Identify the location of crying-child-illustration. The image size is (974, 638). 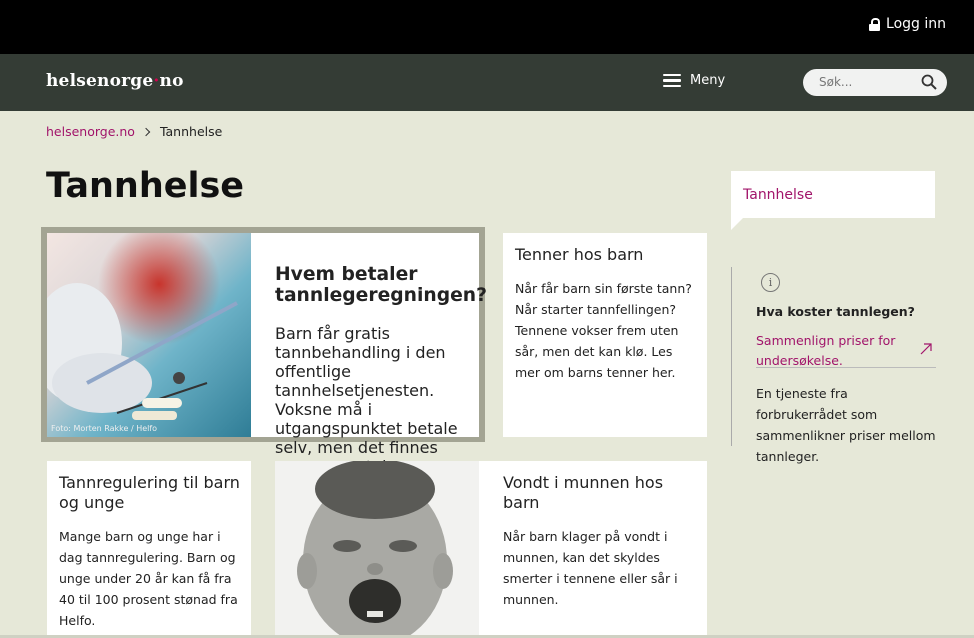
(377, 548).